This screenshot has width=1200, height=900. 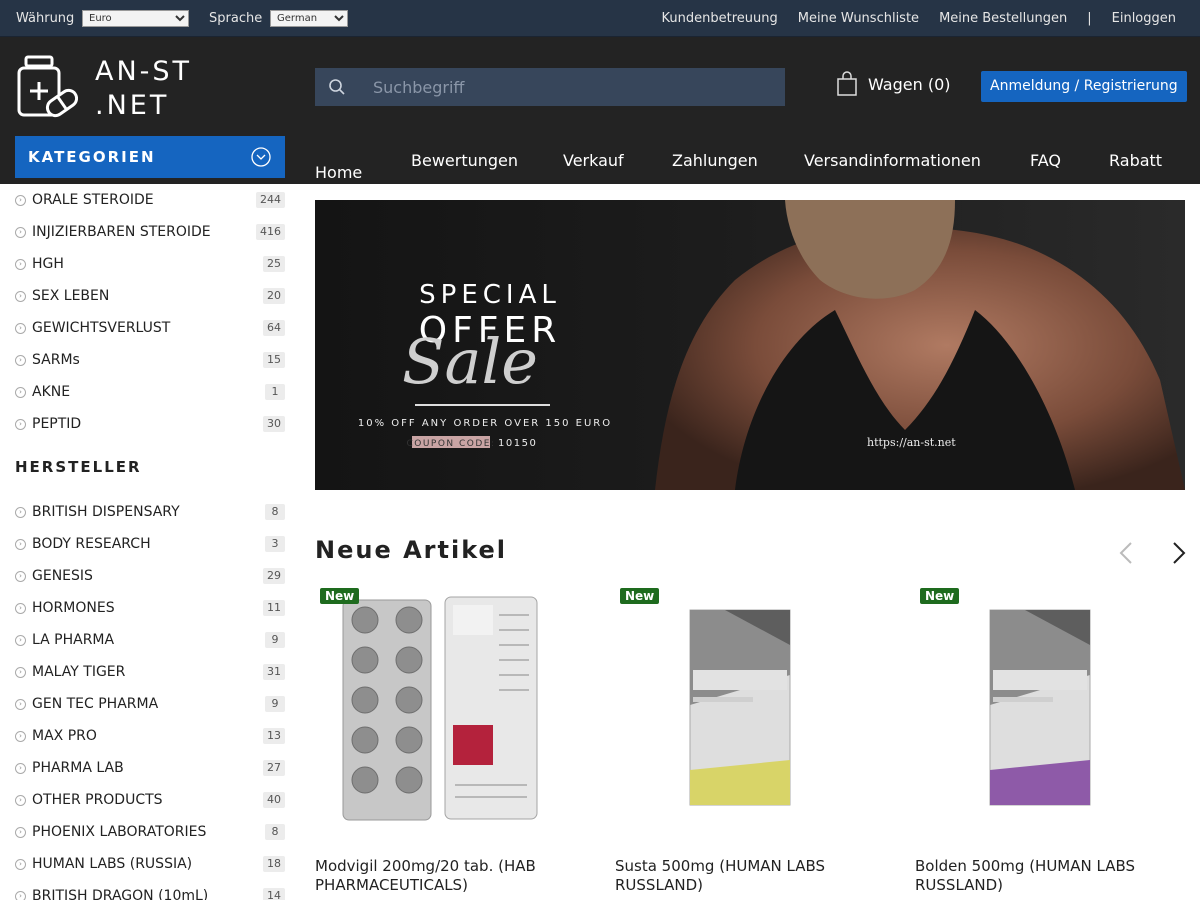 I want to click on sidebar-item: ›HORMONES11, so click(x=150, y=608).